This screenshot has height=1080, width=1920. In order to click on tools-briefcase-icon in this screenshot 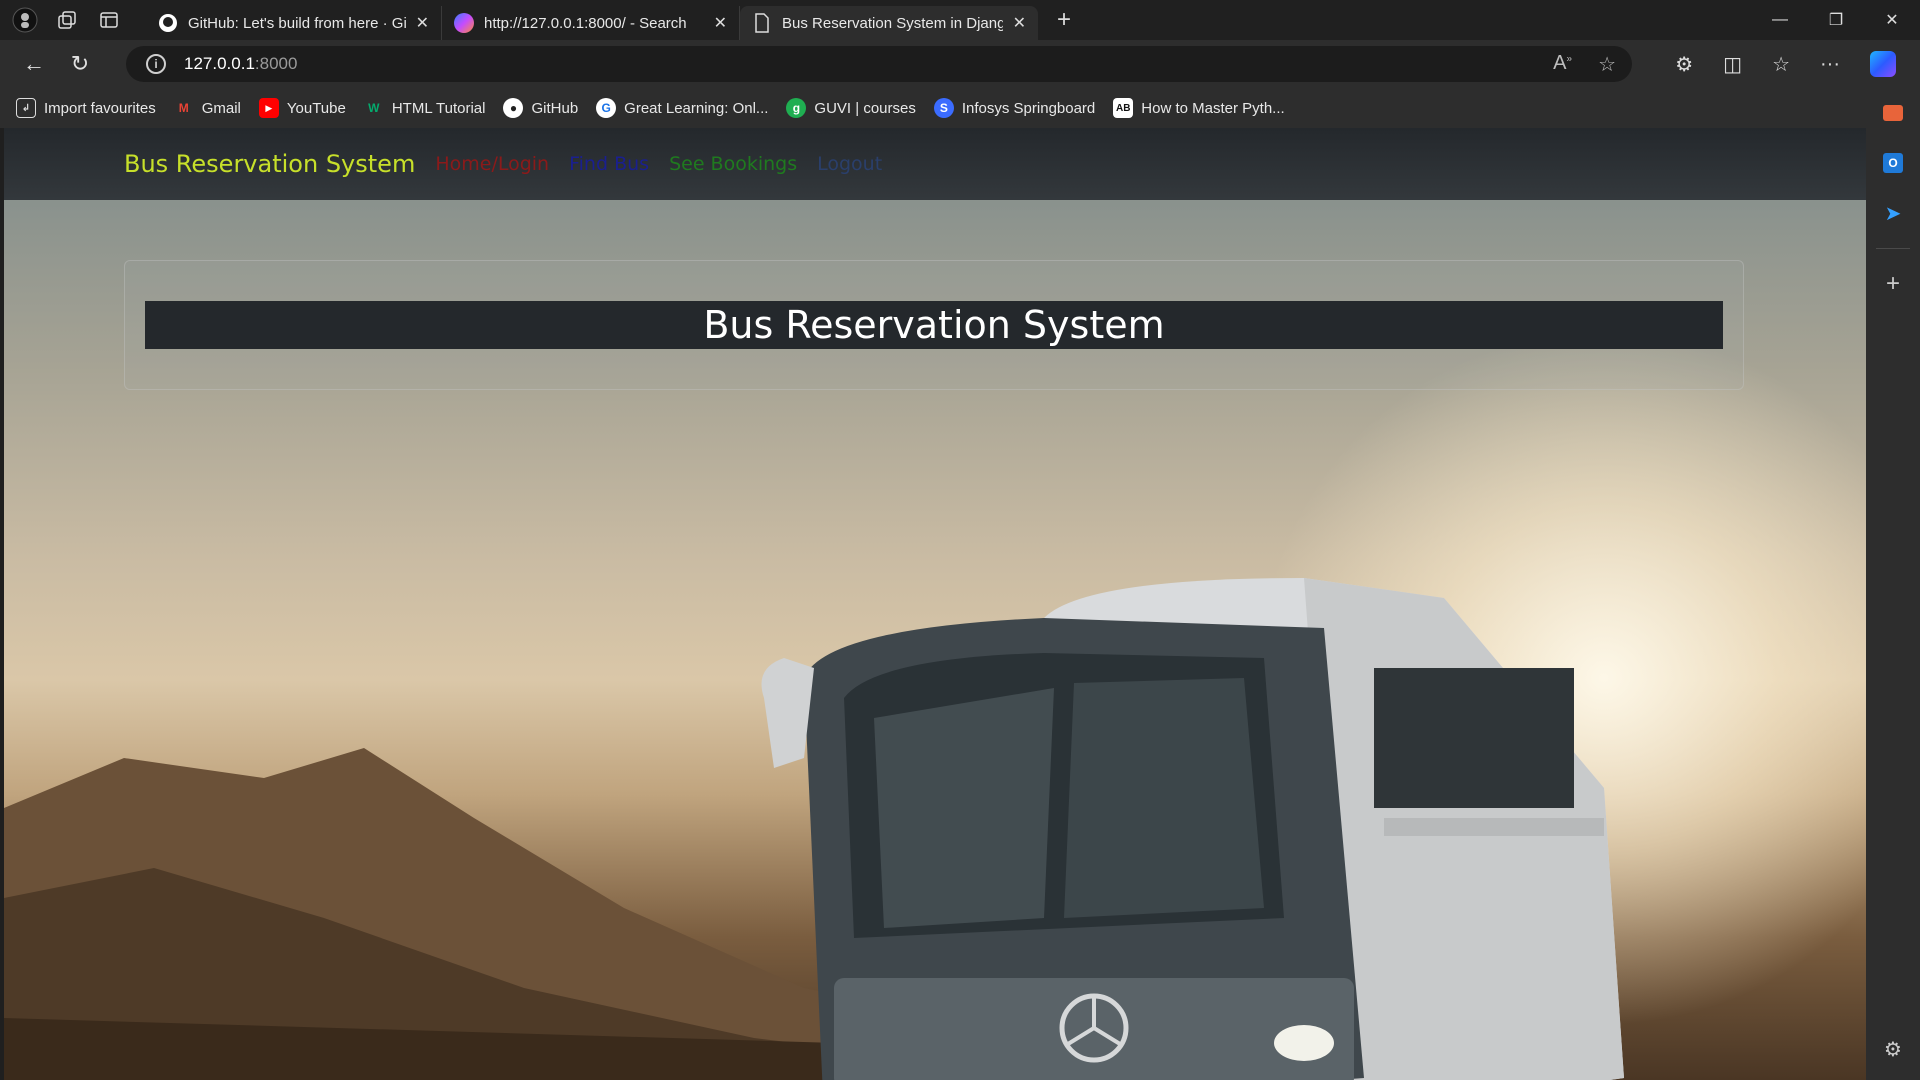, I will do `click(1893, 113)`.